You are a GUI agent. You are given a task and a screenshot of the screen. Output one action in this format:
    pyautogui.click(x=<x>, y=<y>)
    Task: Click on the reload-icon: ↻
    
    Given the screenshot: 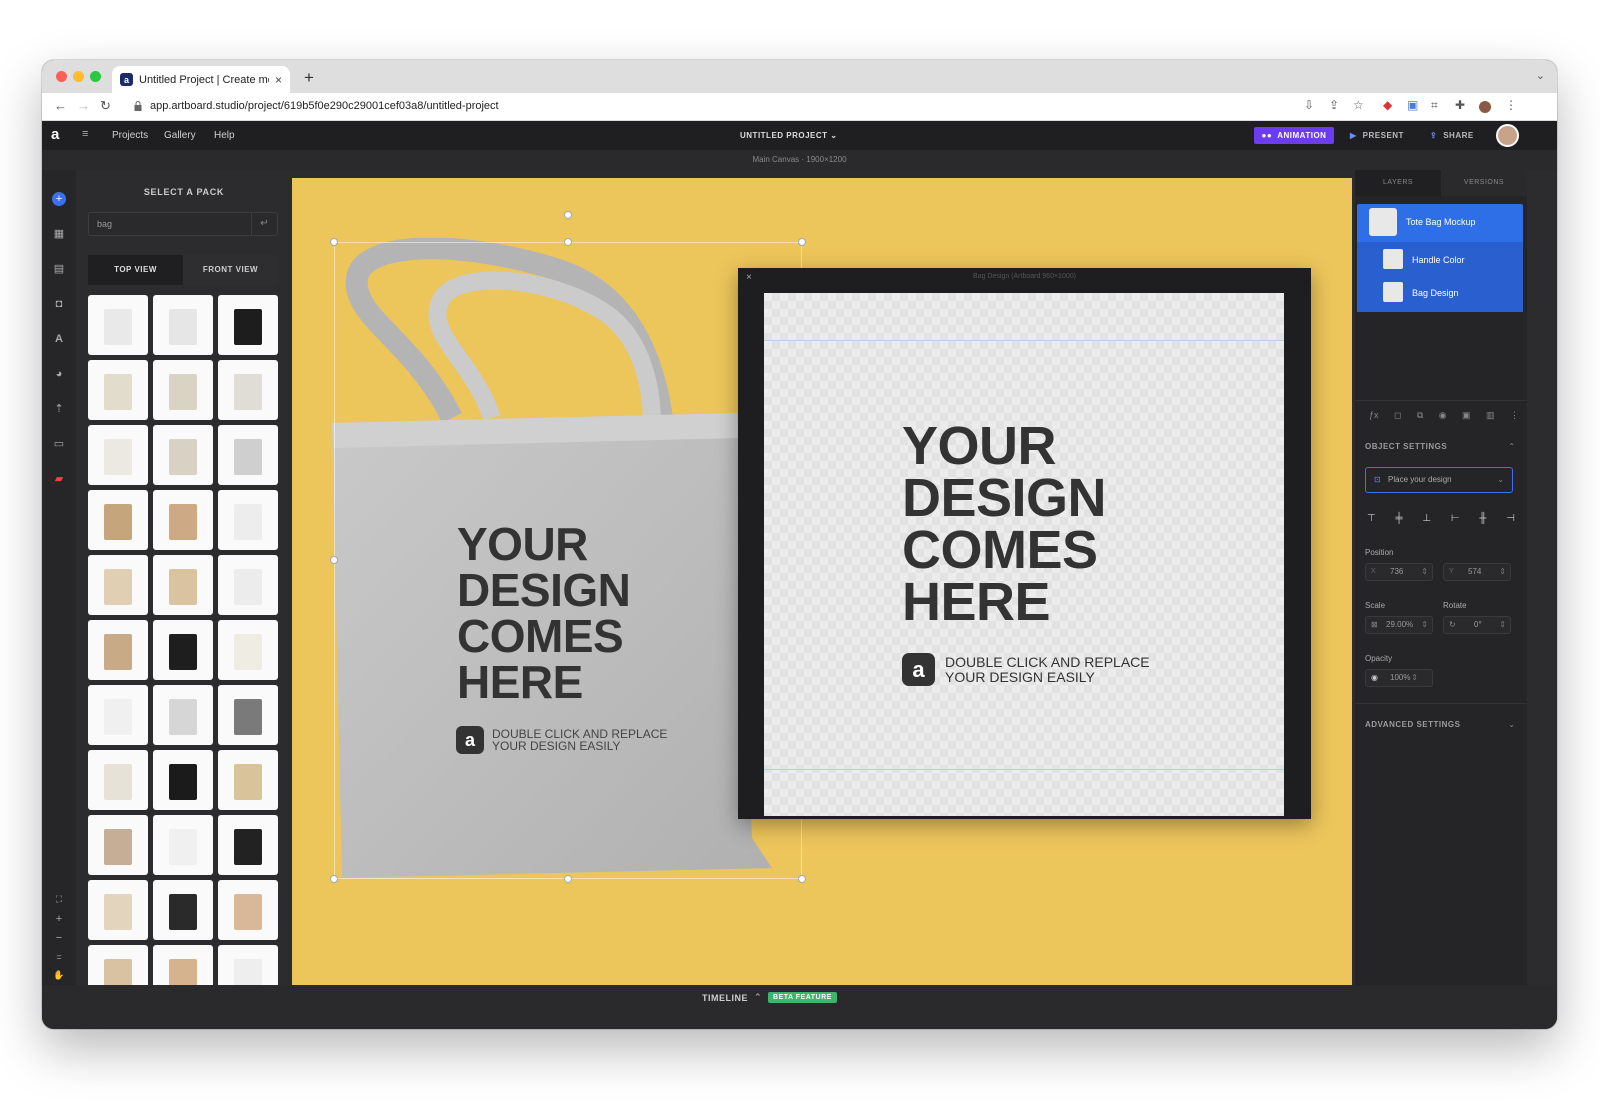 What is the action you would take?
    pyautogui.click(x=105, y=106)
    